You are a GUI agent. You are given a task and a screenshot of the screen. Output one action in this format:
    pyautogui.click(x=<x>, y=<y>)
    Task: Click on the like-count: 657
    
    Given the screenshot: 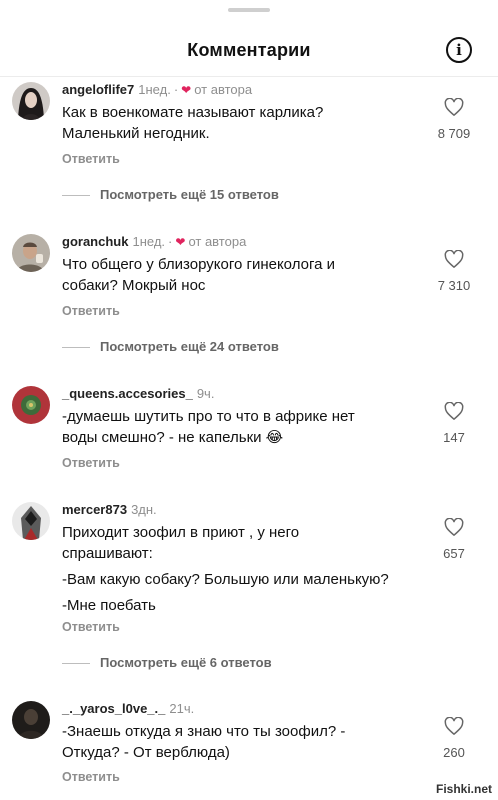 What is the action you would take?
    pyautogui.click(x=454, y=553)
    